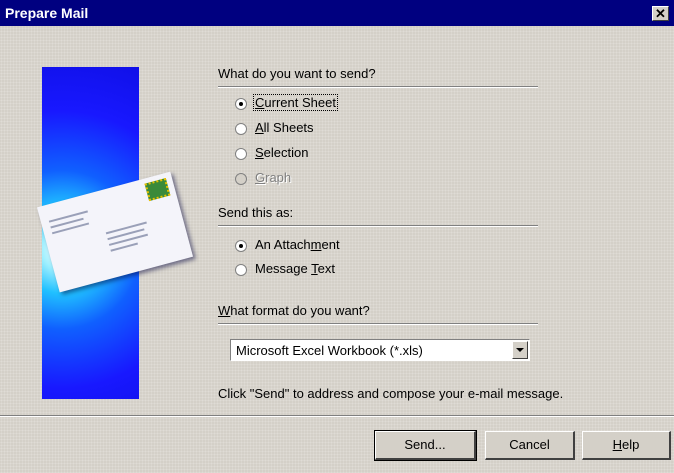  Describe the element at coordinates (281, 152) in the screenshot. I see `radio-label-selection: Selection` at that location.